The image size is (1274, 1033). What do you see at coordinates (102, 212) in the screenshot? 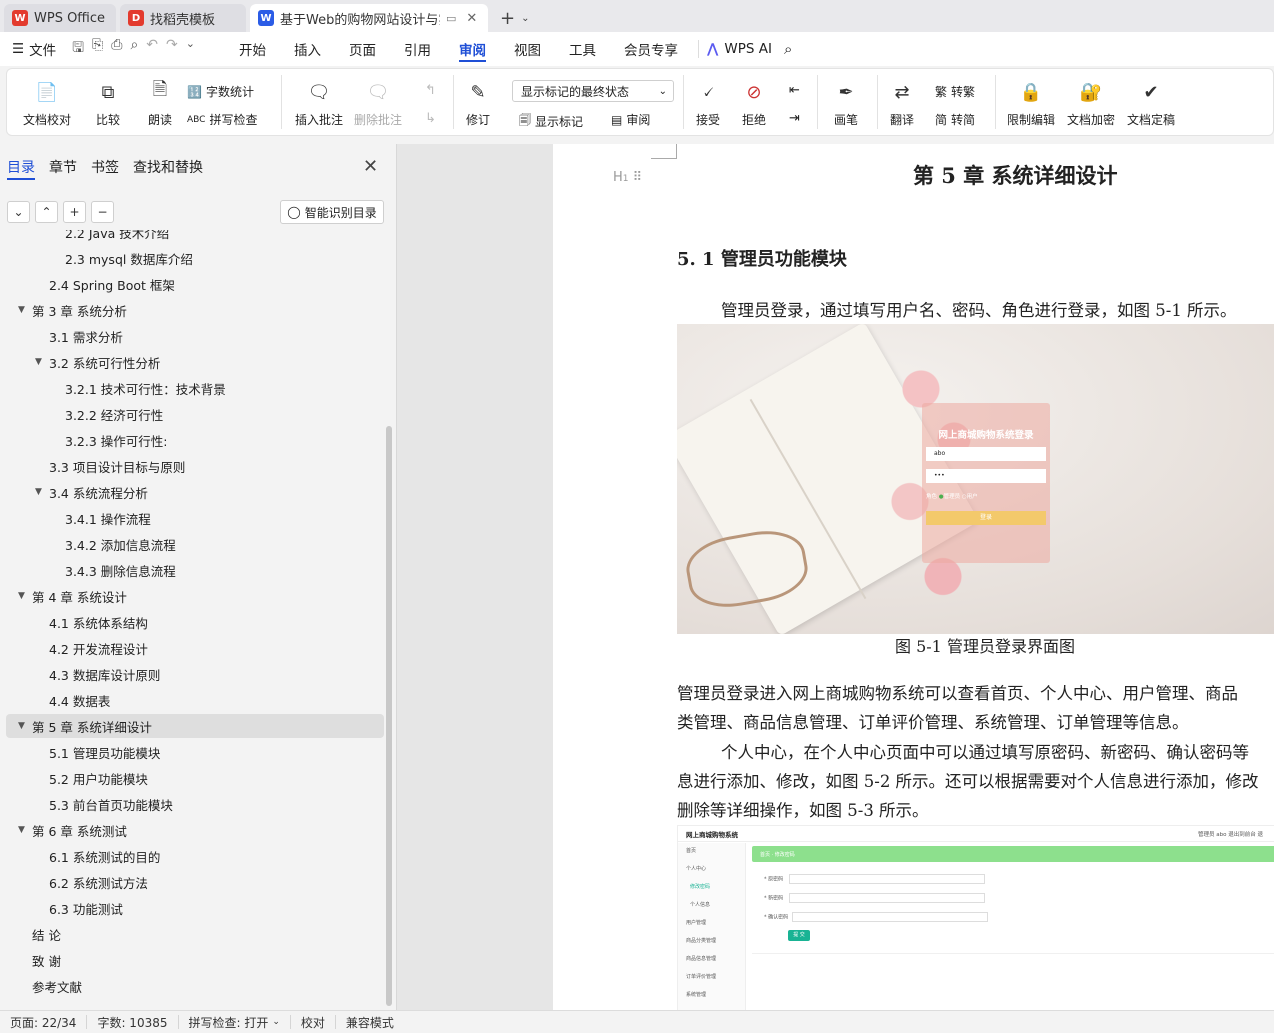
I see `demote-button: −` at bounding box center [102, 212].